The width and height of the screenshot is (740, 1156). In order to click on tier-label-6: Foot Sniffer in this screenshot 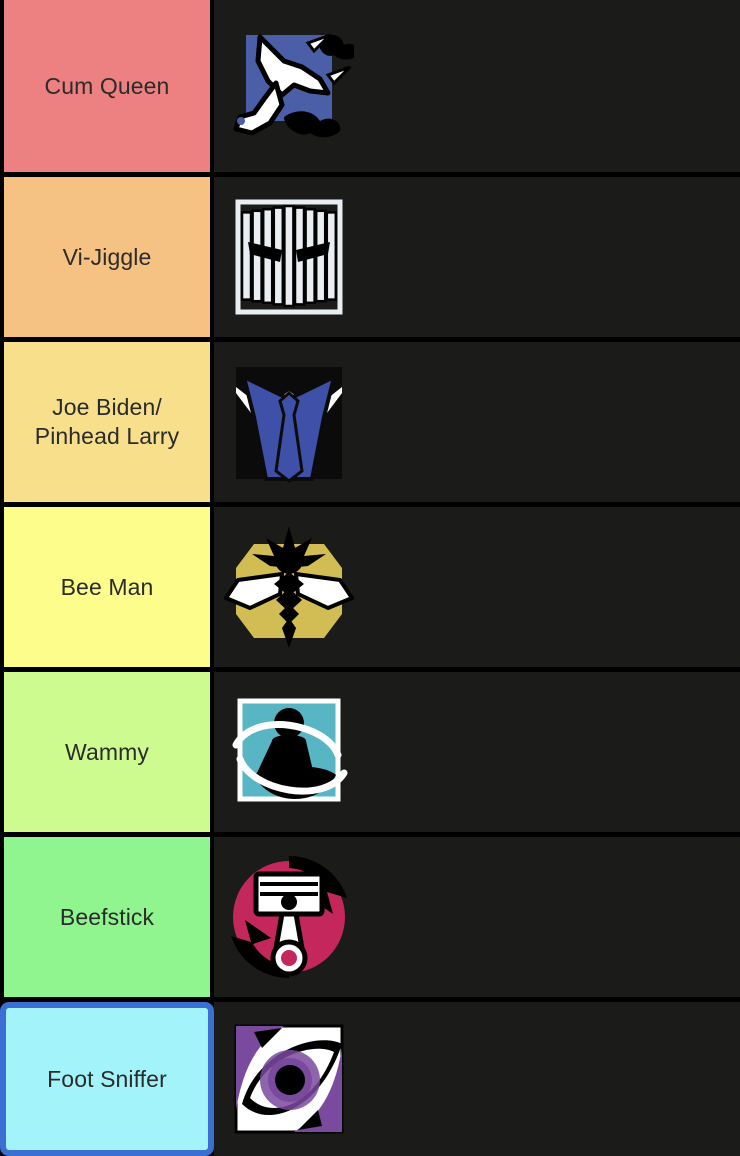, I will do `click(107, 1079)`.